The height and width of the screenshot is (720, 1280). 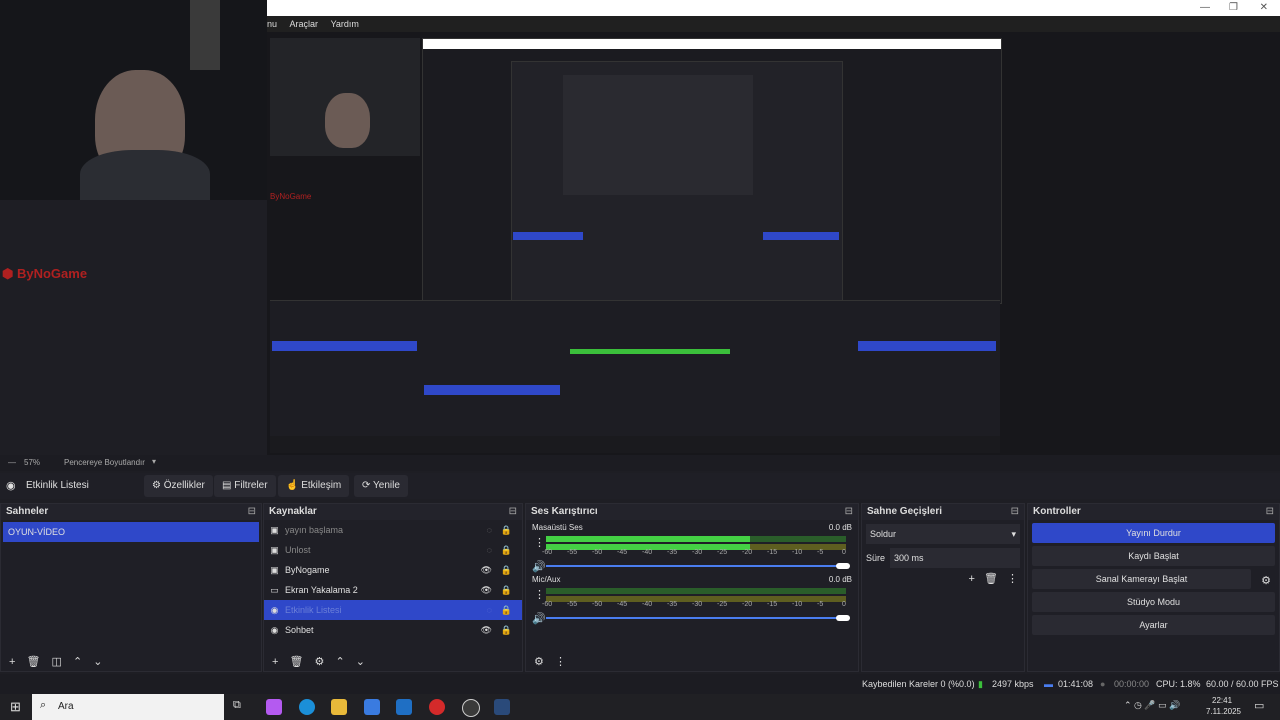 What do you see at coordinates (1264, 7) in the screenshot?
I see `close-icon: ✕` at bounding box center [1264, 7].